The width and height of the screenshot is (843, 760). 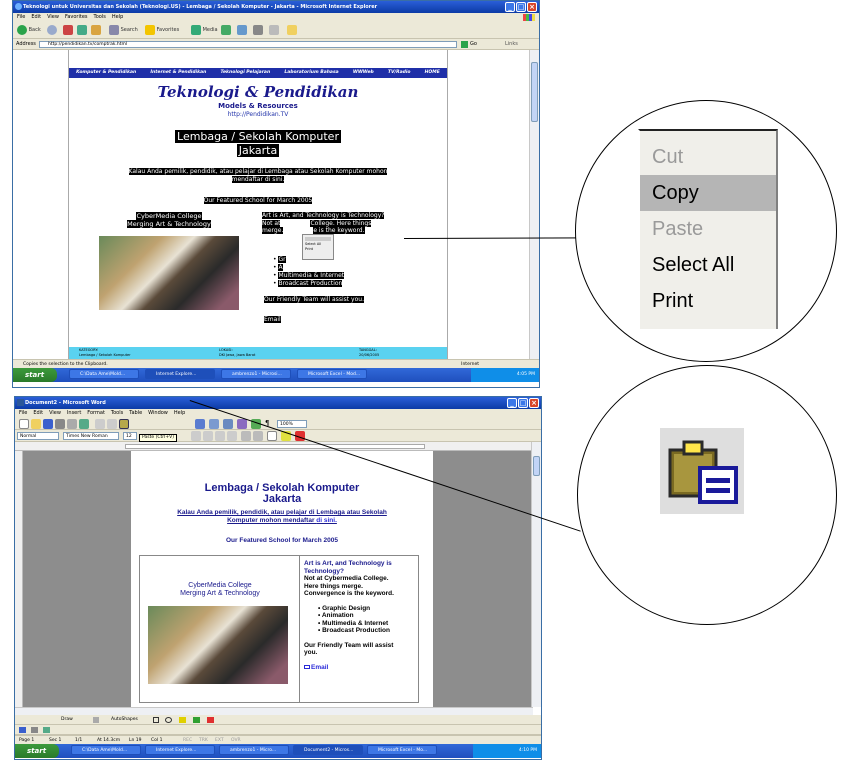 I want to click on border-icon, so click(x=272, y=436).